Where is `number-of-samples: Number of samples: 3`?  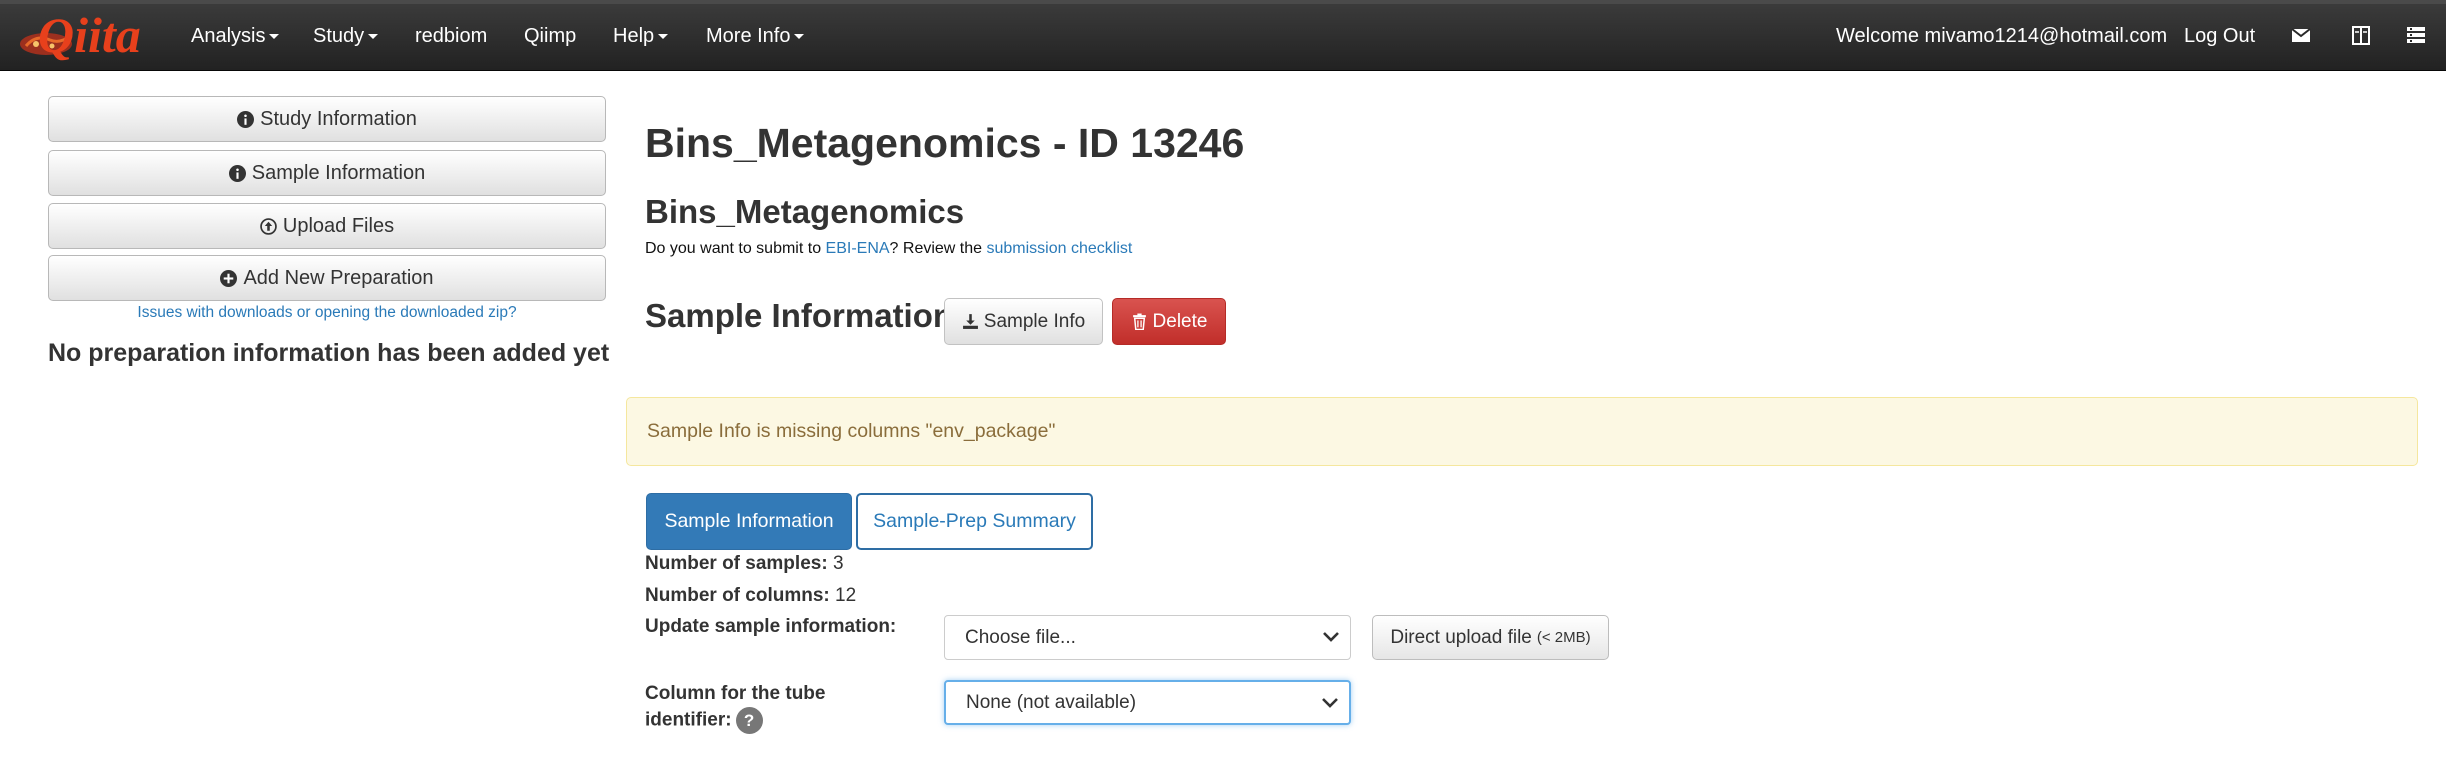 number-of-samples: Number of samples: 3 is located at coordinates (744, 564).